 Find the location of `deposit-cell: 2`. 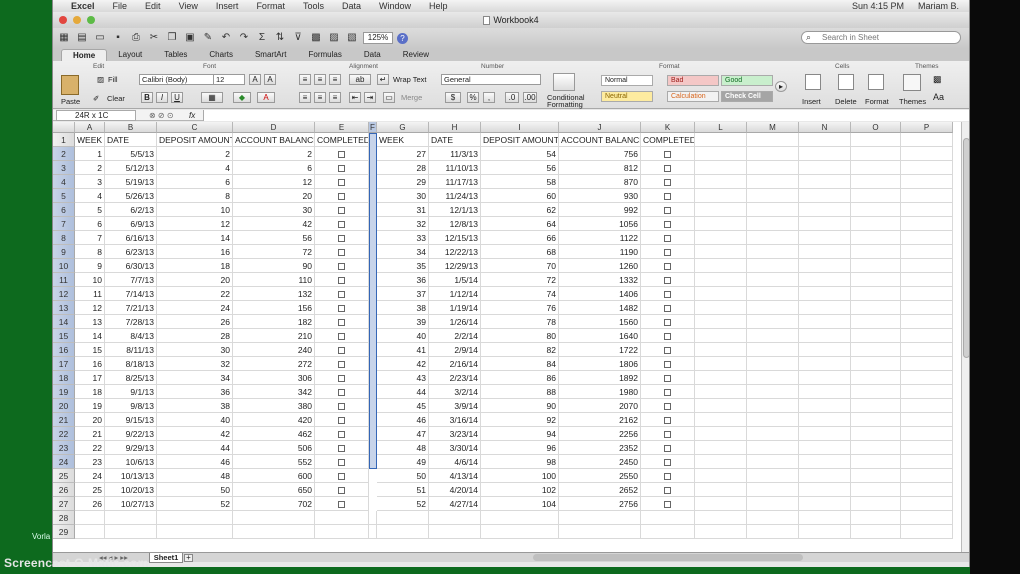

deposit-cell: 2 is located at coordinates (195, 154).